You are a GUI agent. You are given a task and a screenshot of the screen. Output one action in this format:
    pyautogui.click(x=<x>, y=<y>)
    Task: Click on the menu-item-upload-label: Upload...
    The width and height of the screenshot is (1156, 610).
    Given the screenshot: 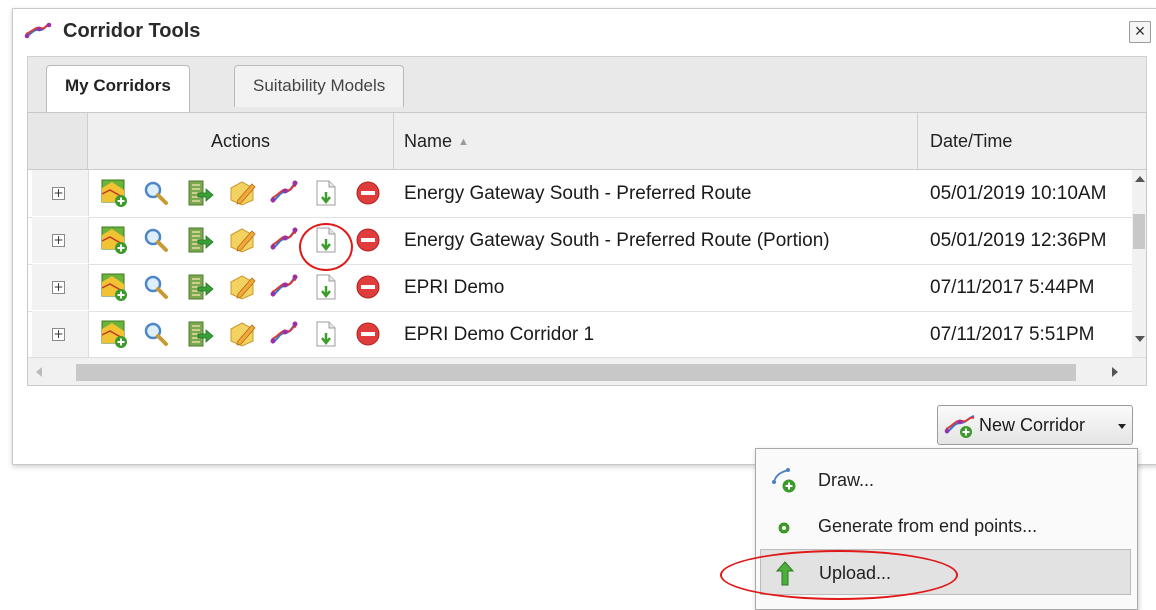 What is the action you would take?
    pyautogui.click(x=855, y=573)
    